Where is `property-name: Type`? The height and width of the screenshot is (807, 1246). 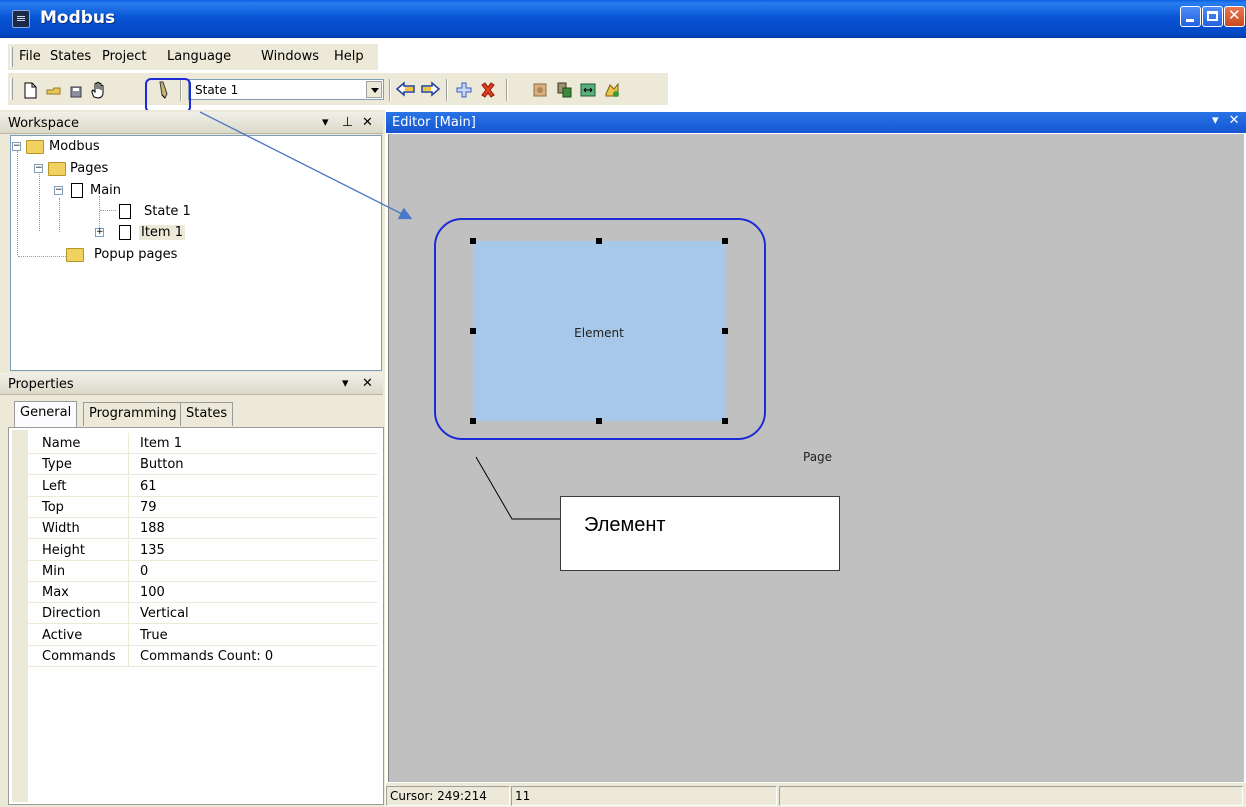 property-name: Type is located at coordinates (57, 465).